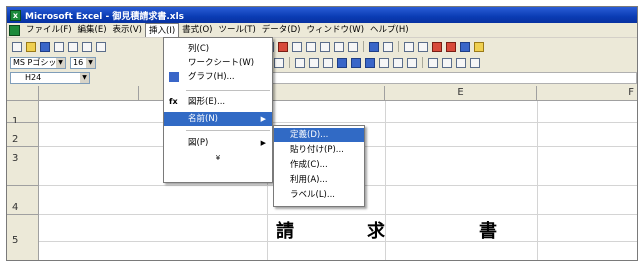 The height and width of the screenshot is (267, 644). I want to click on autosum-icon, so click(408, 47).